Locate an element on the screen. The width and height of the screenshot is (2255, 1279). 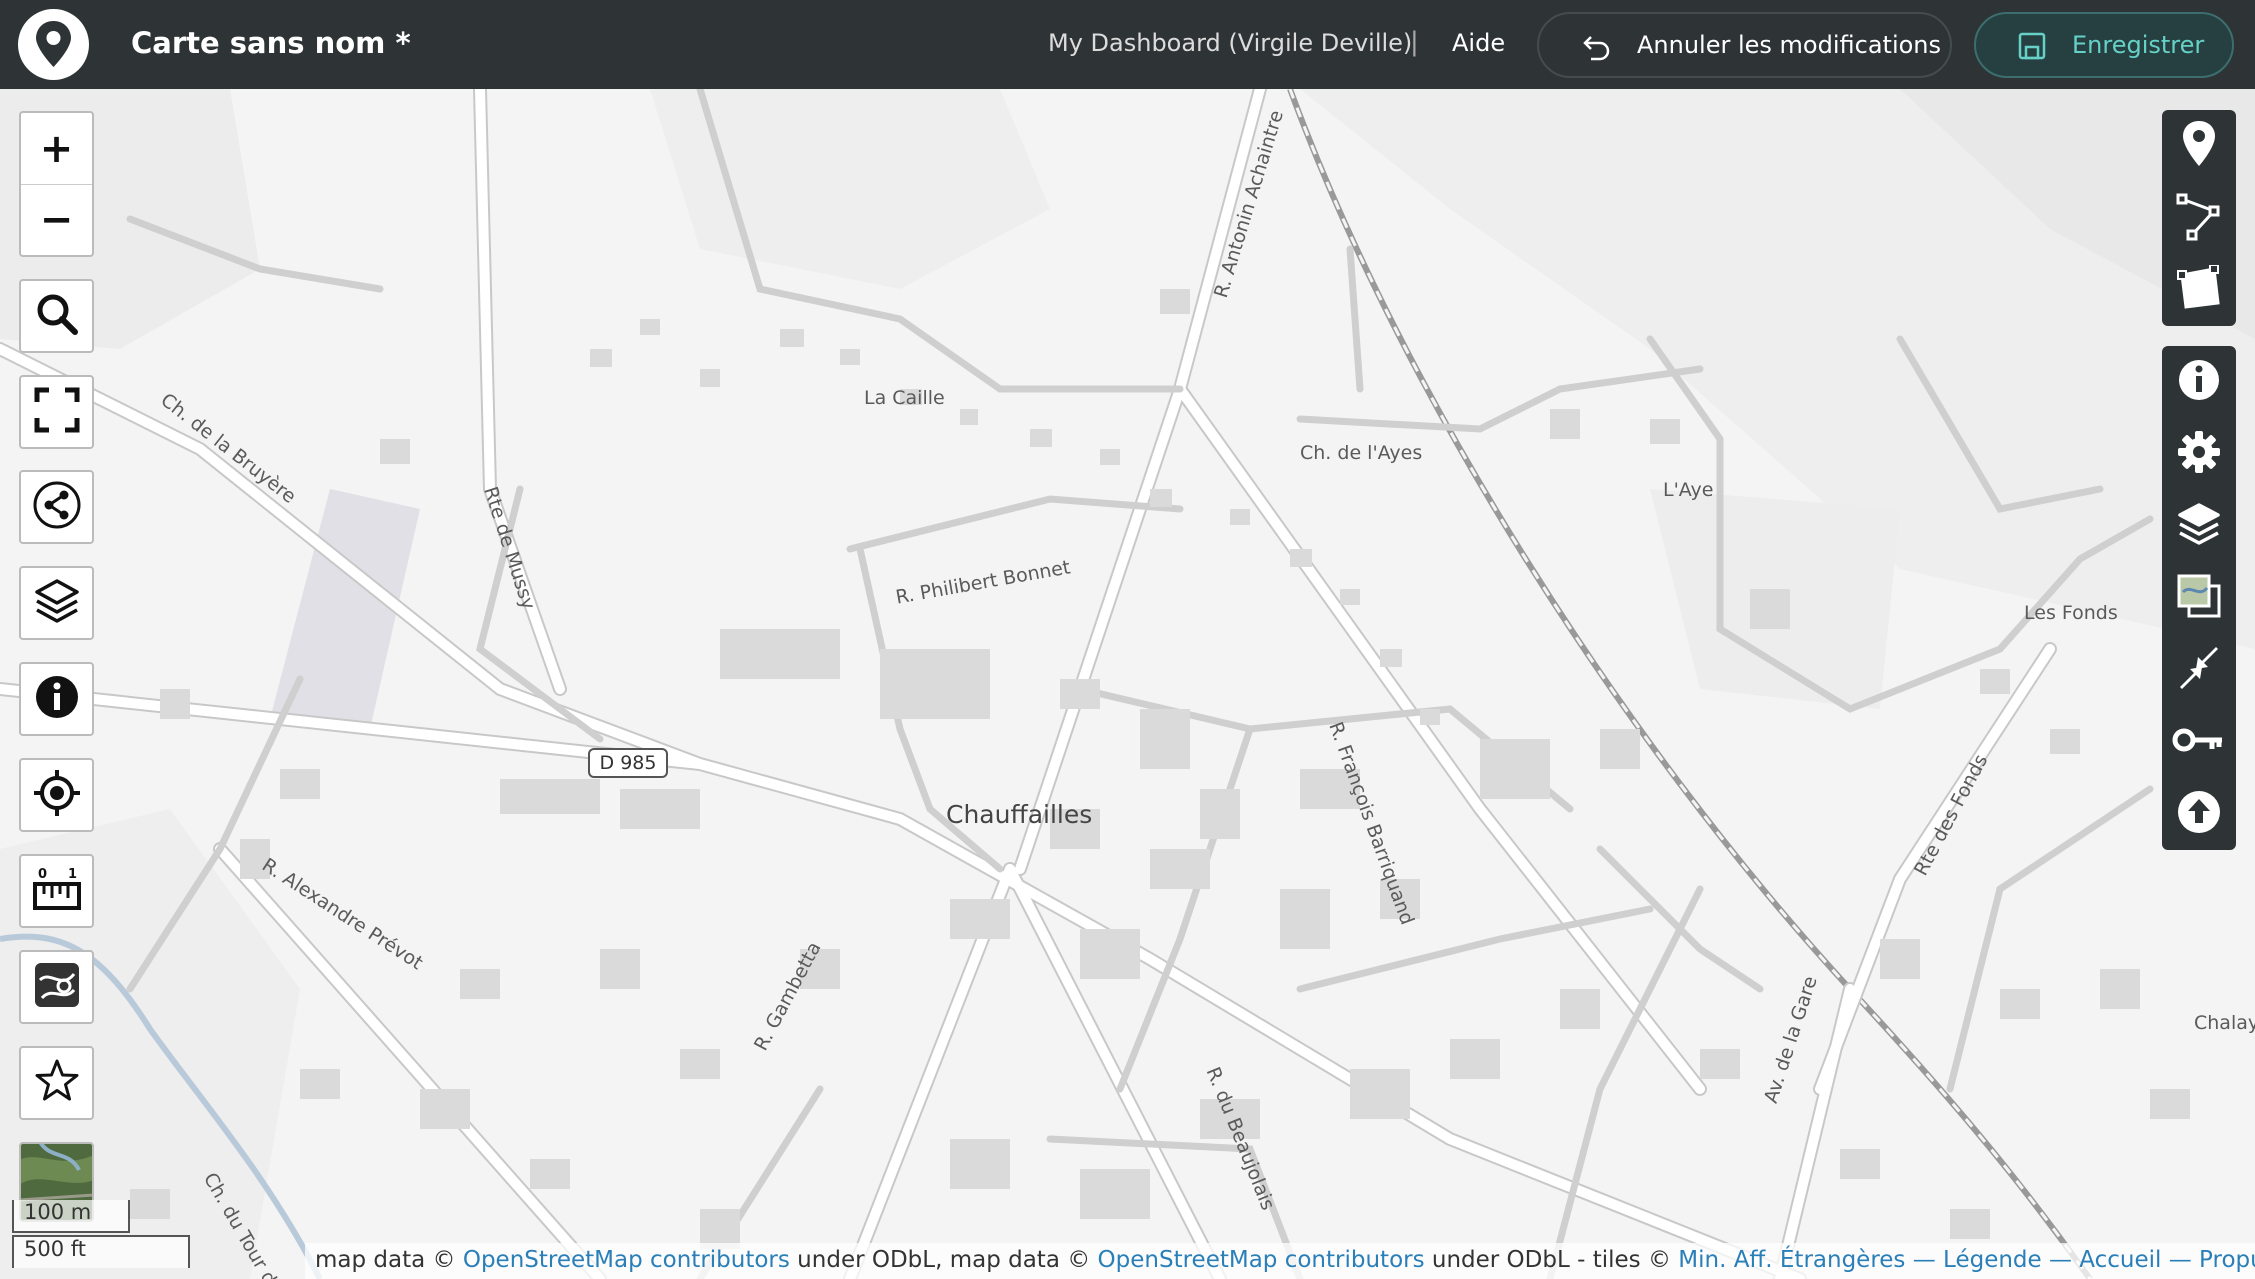
draw-toolbar is located at coordinates (2199, 218).